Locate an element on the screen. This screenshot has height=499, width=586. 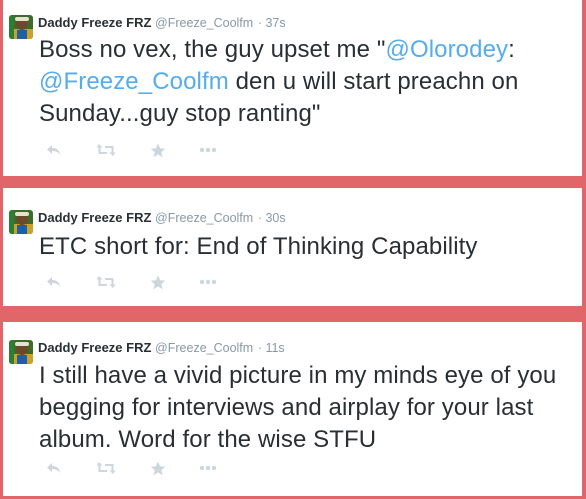
tweet-header: Daddy Freeze FRZ @Freeze_Coolfm · 11s is located at coordinates (161, 348).